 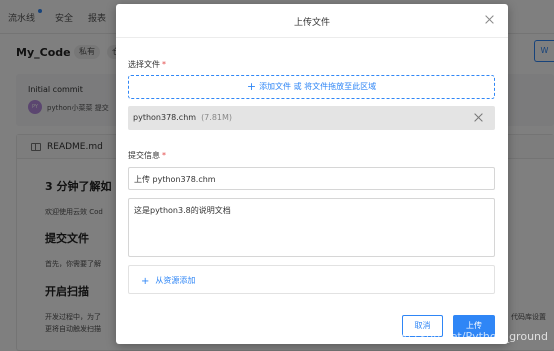 I want to click on choose-file-label-text: 选择文件, so click(x=144, y=64).